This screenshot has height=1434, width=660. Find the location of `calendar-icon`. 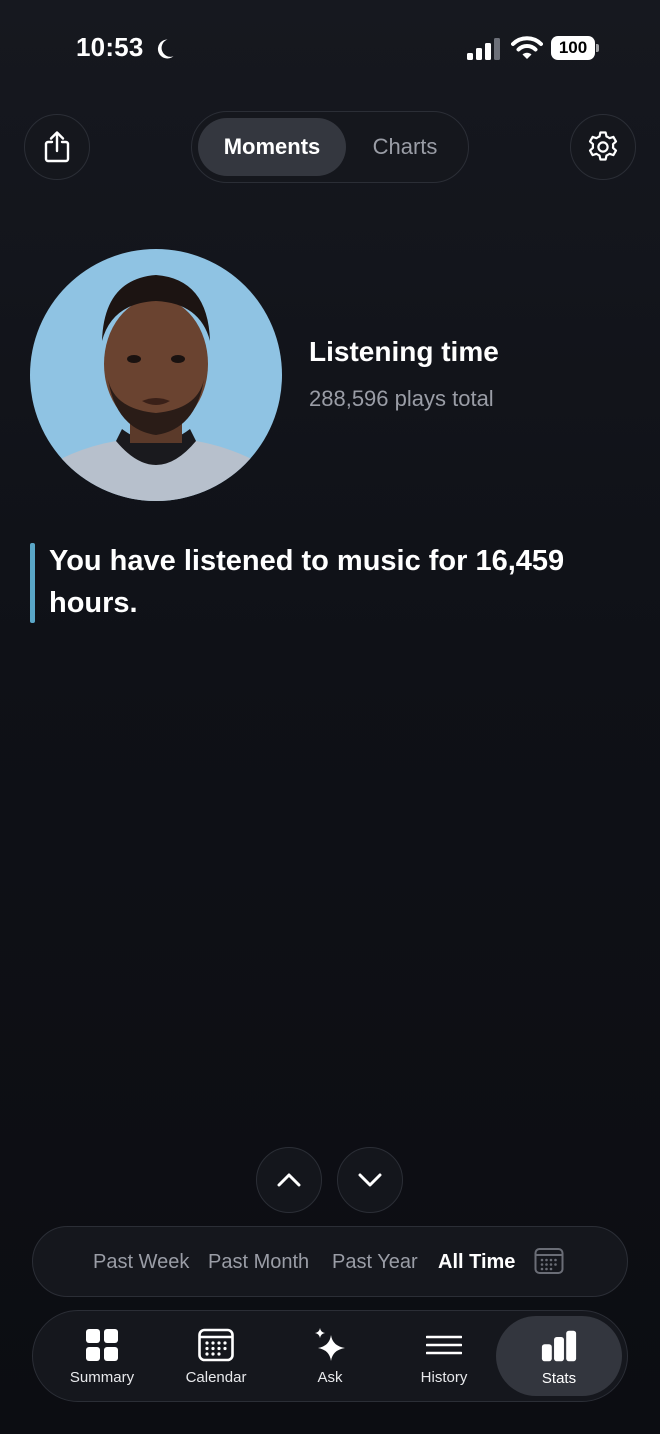

calendar-icon is located at coordinates (216, 1345).